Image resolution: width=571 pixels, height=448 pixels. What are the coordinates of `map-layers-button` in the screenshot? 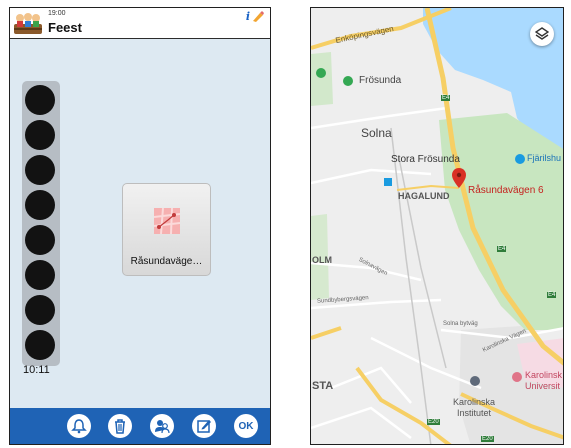 It's located at (542, 34).